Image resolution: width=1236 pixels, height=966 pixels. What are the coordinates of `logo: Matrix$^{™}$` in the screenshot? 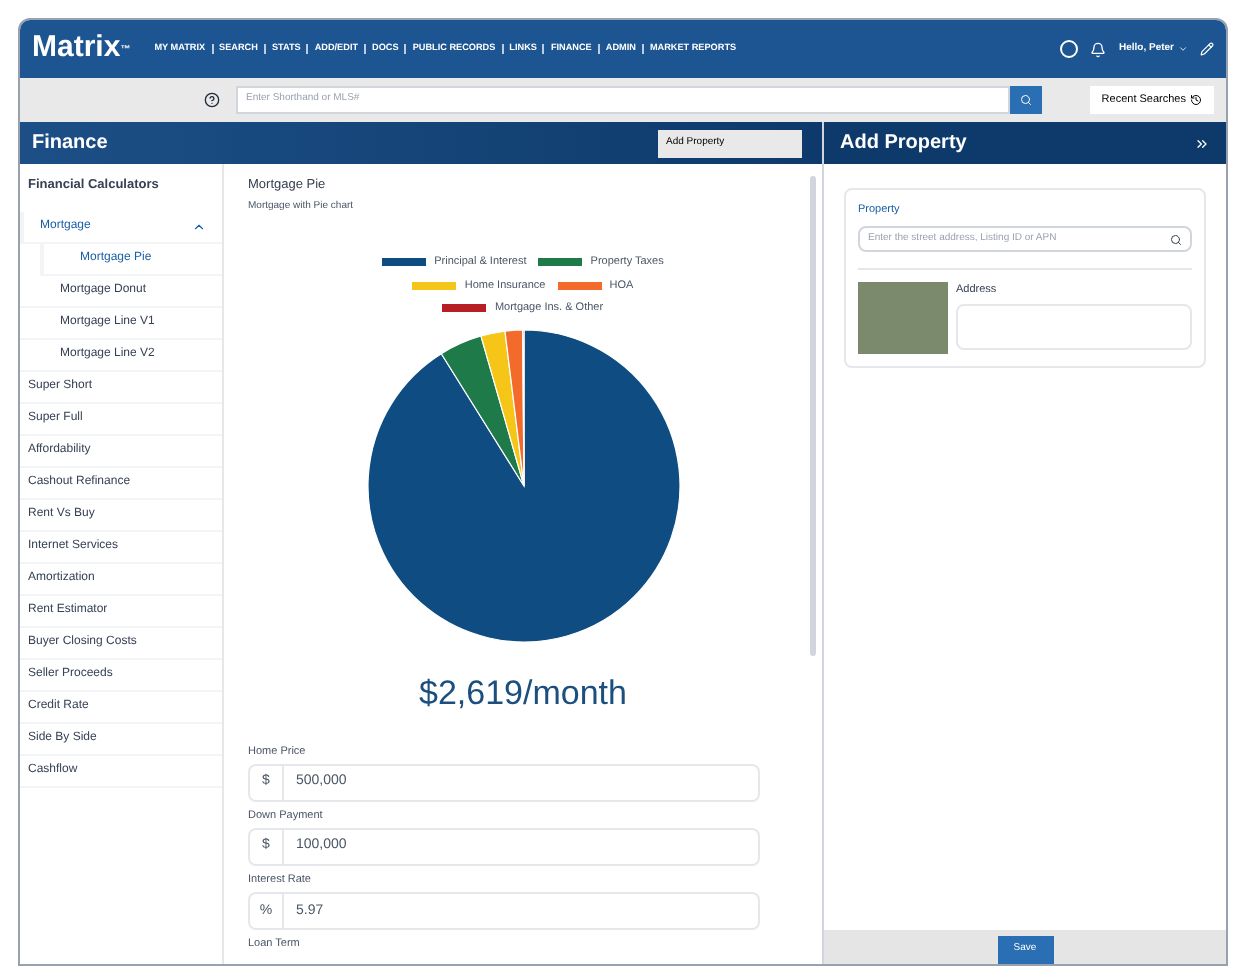 It's located at (81, 49).